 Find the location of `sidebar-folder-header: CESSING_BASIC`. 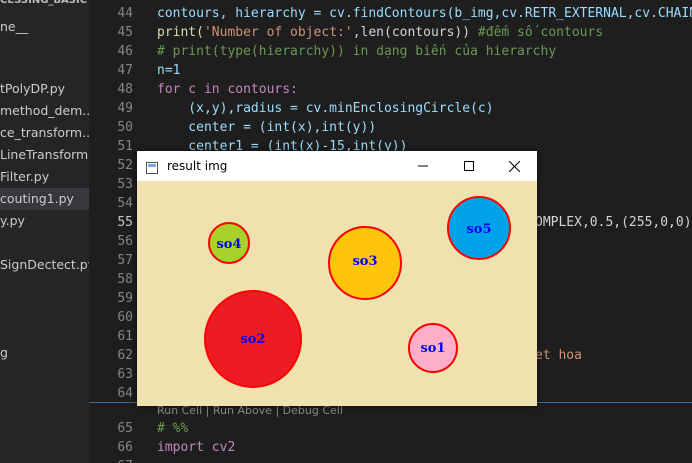

sidebar-folder-header: CESSING_BASIC is located at coordinates (43, 6).